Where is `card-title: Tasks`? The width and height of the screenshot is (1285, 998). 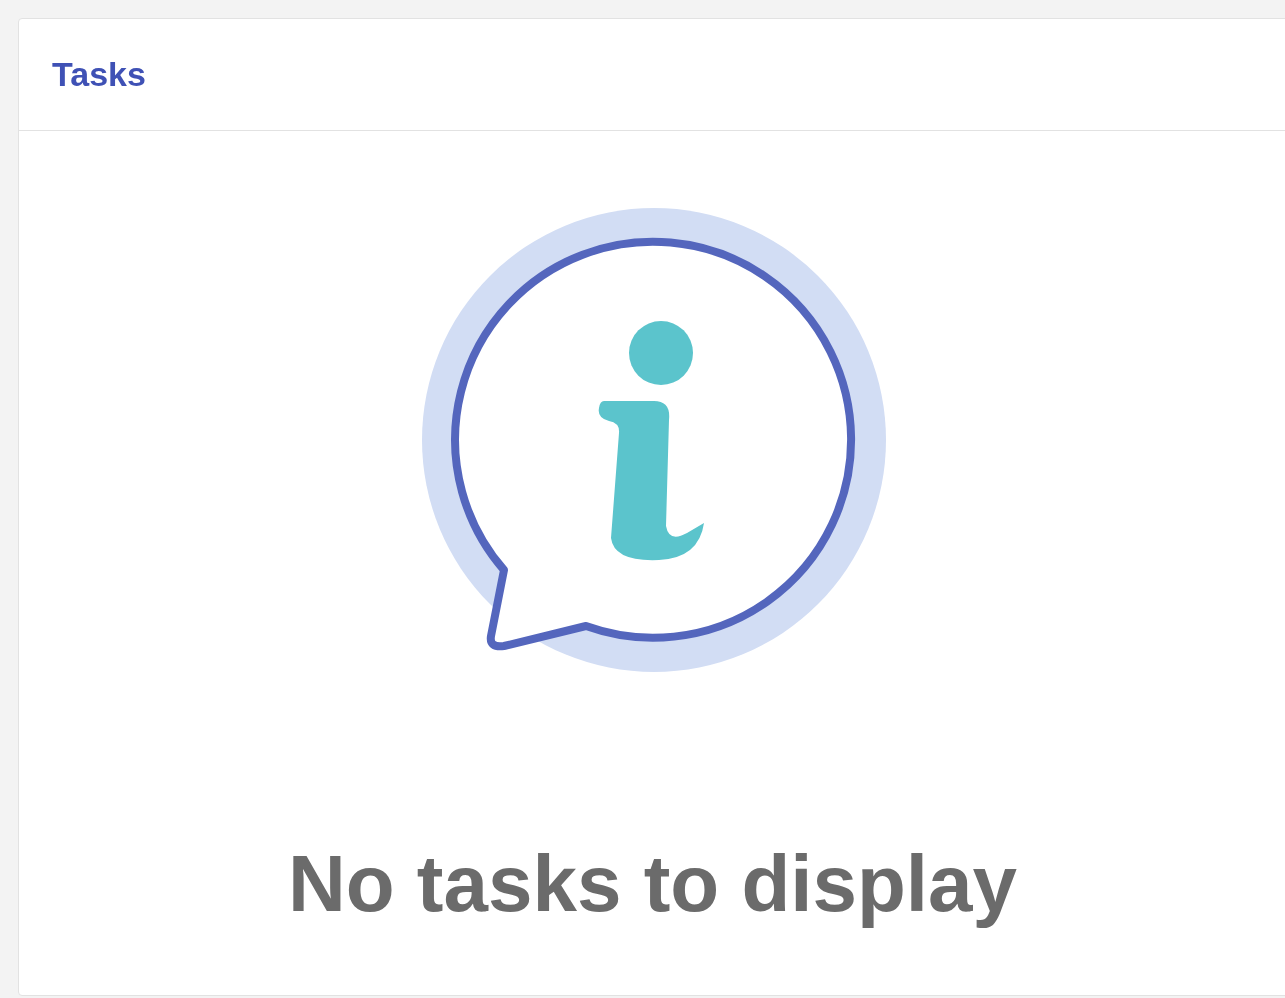
card-title: Tasks is located at coordinates (99, 74).